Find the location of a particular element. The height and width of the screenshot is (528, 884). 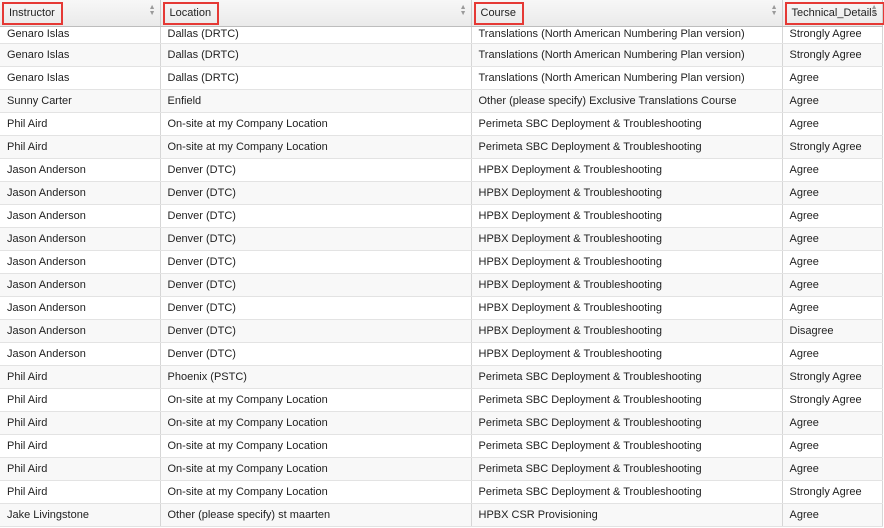

column-header-location: Location ▲ ▼ is located at coordinates (316, 13).